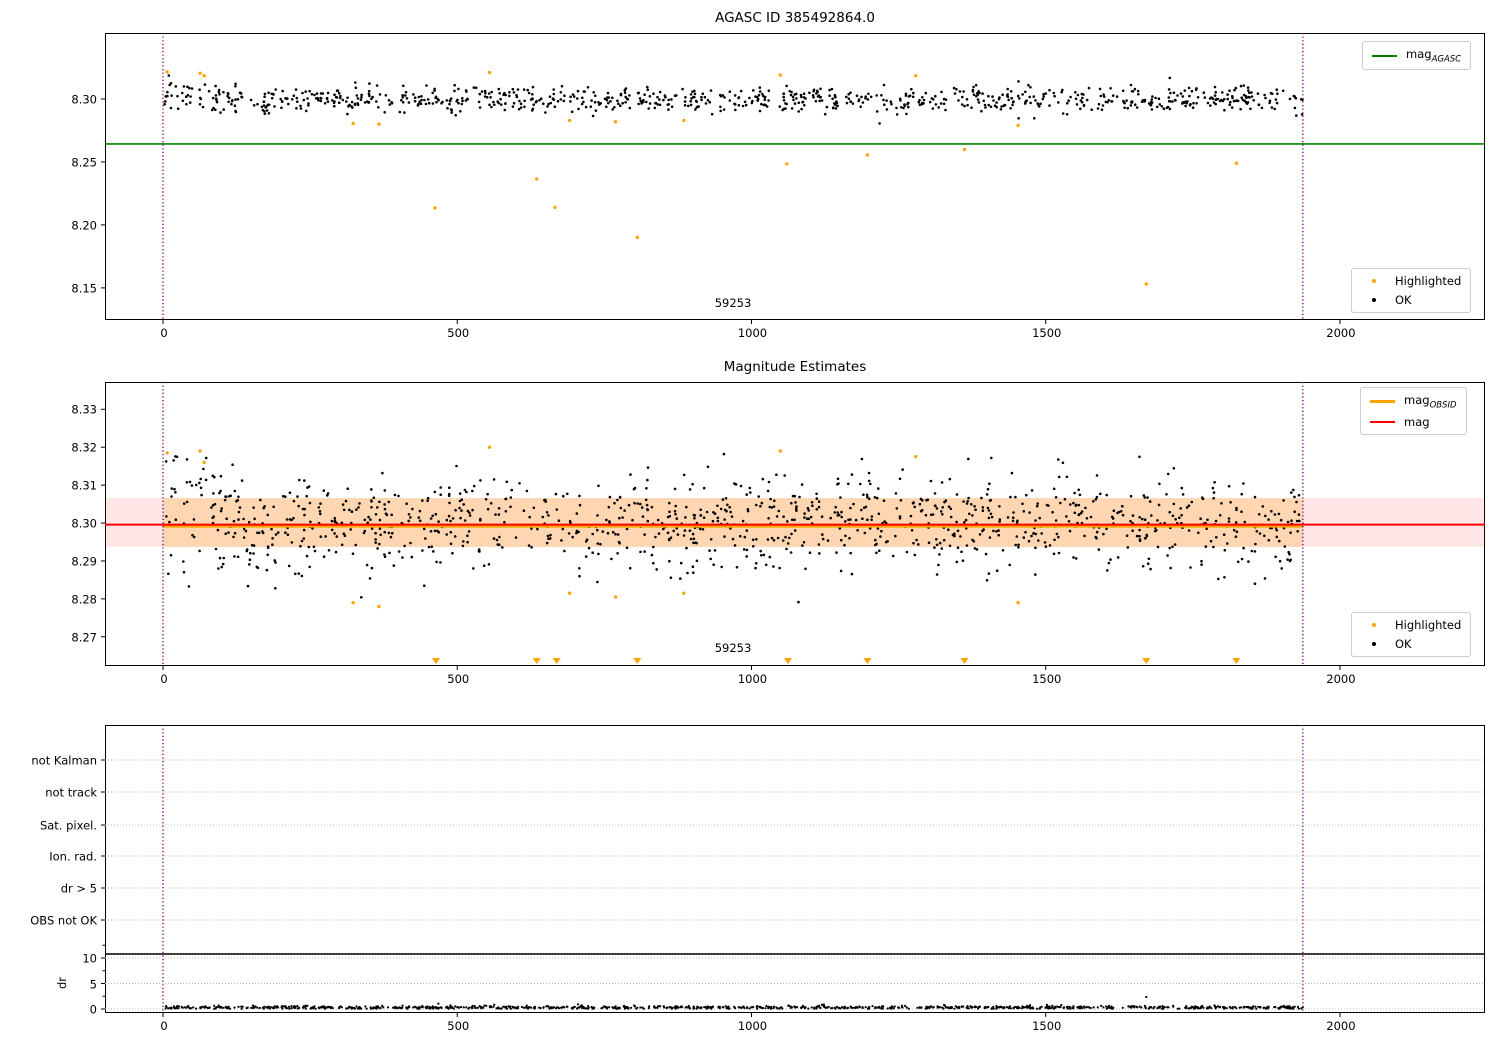 This screenshot has width=1500, height=1050. Describe the element at coordinates (1411, 290) in the screenshot. I see `chart1-marker-legend: Highlighted OK` at that location.